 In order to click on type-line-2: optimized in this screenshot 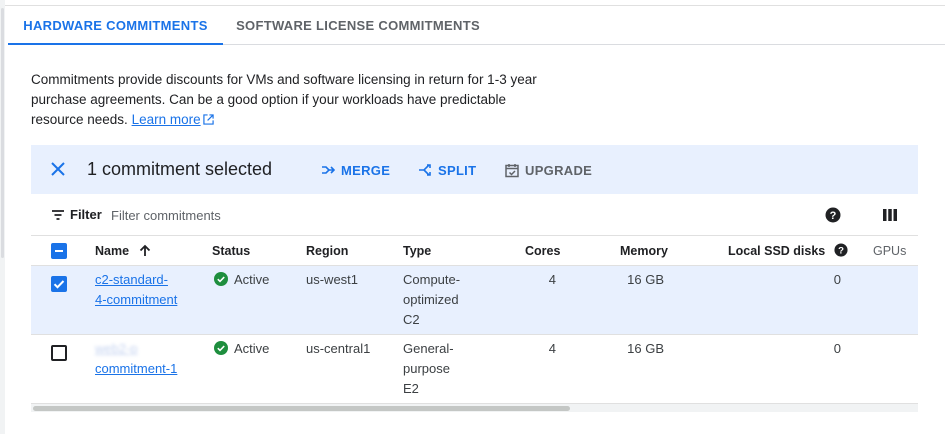, I will do `click(431, 299)`.